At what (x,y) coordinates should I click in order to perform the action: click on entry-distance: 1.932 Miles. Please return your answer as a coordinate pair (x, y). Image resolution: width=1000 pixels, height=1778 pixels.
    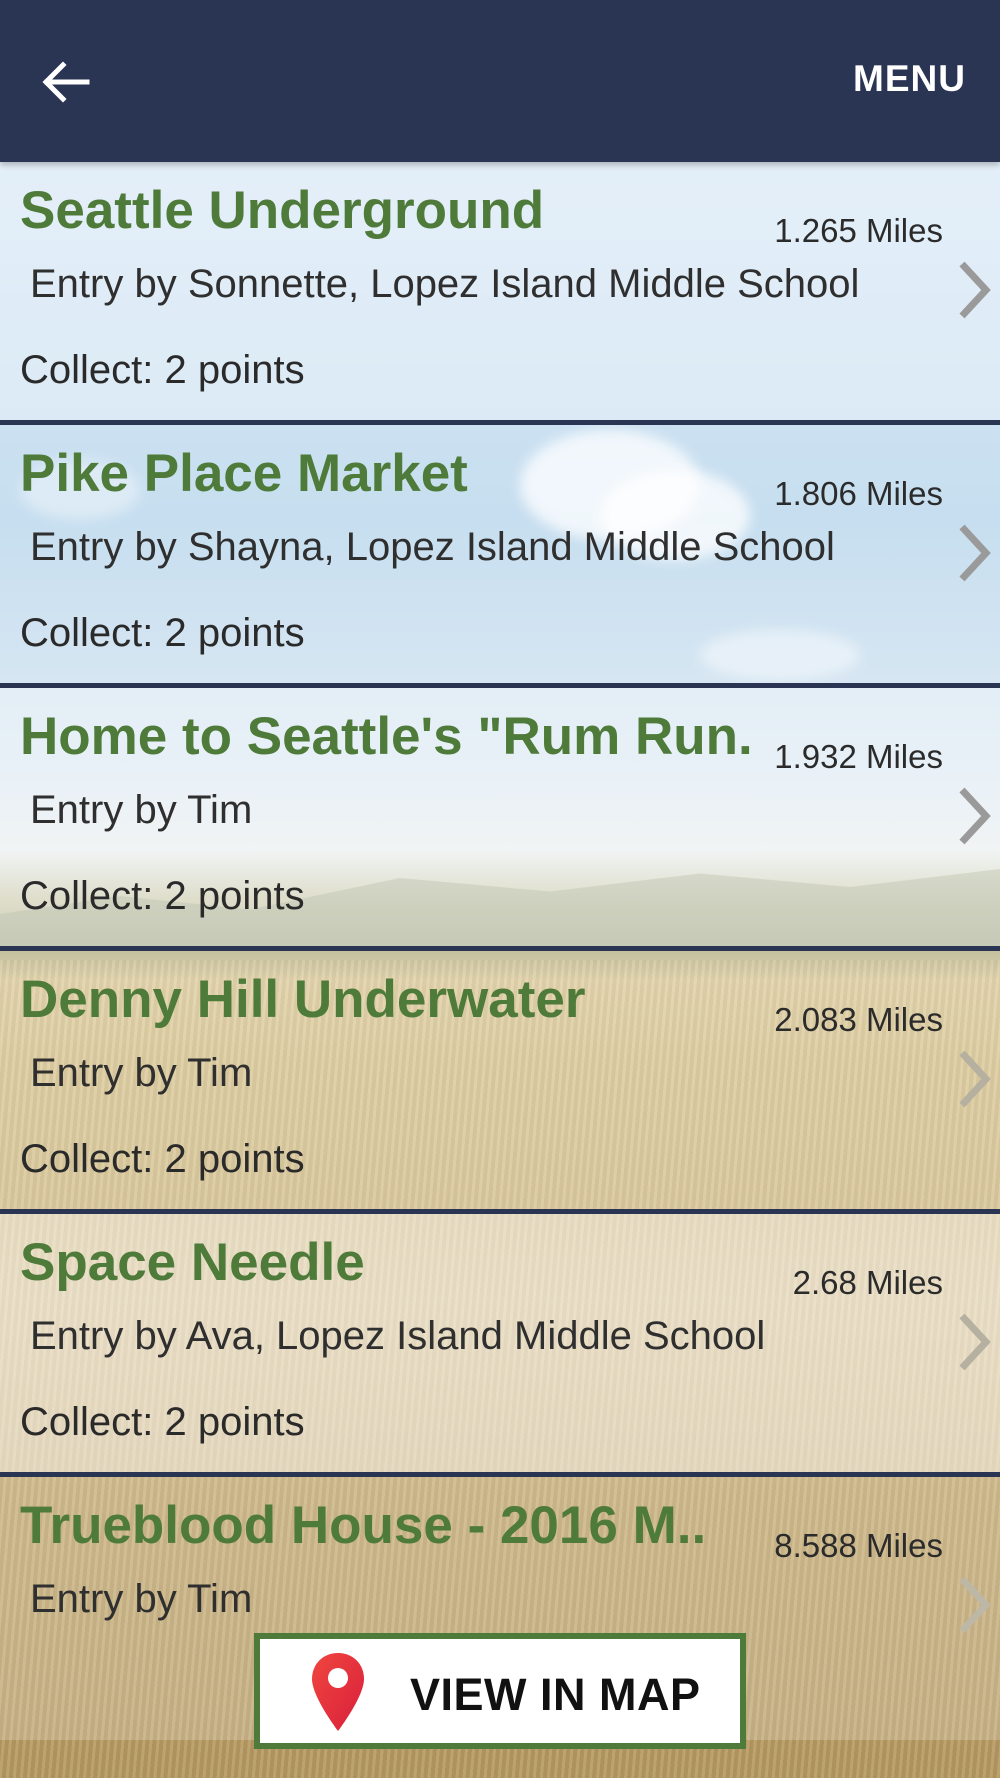
    Looking at the image, I should click on (858, 756).